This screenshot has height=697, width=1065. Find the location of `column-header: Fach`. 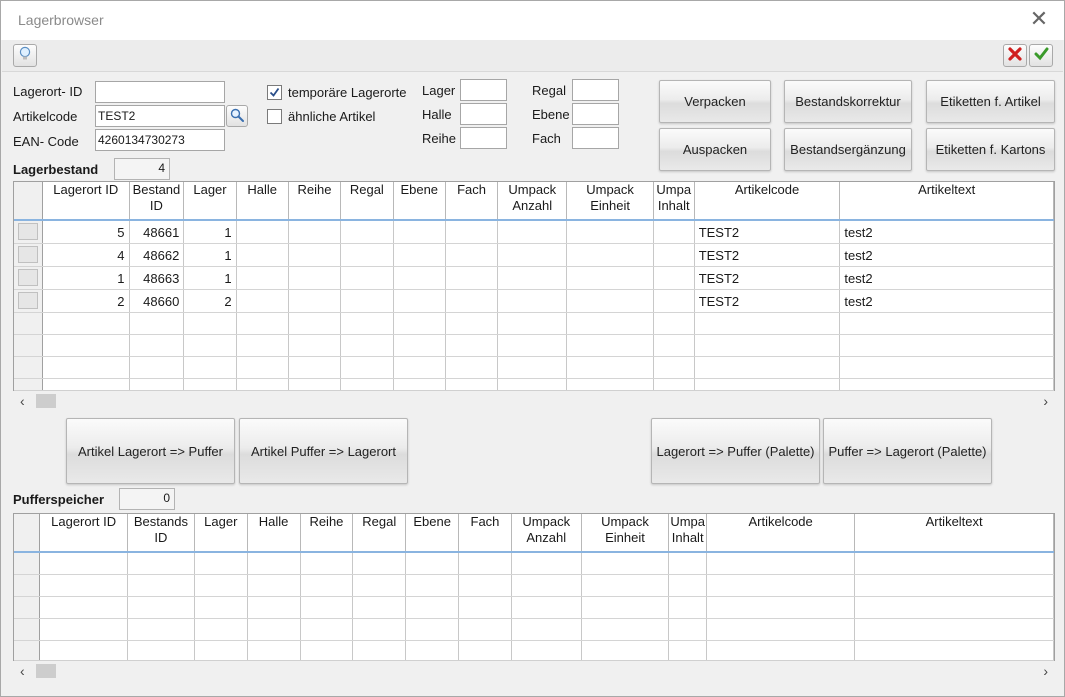

column-header: Fach is located at coordinates (485, 533).